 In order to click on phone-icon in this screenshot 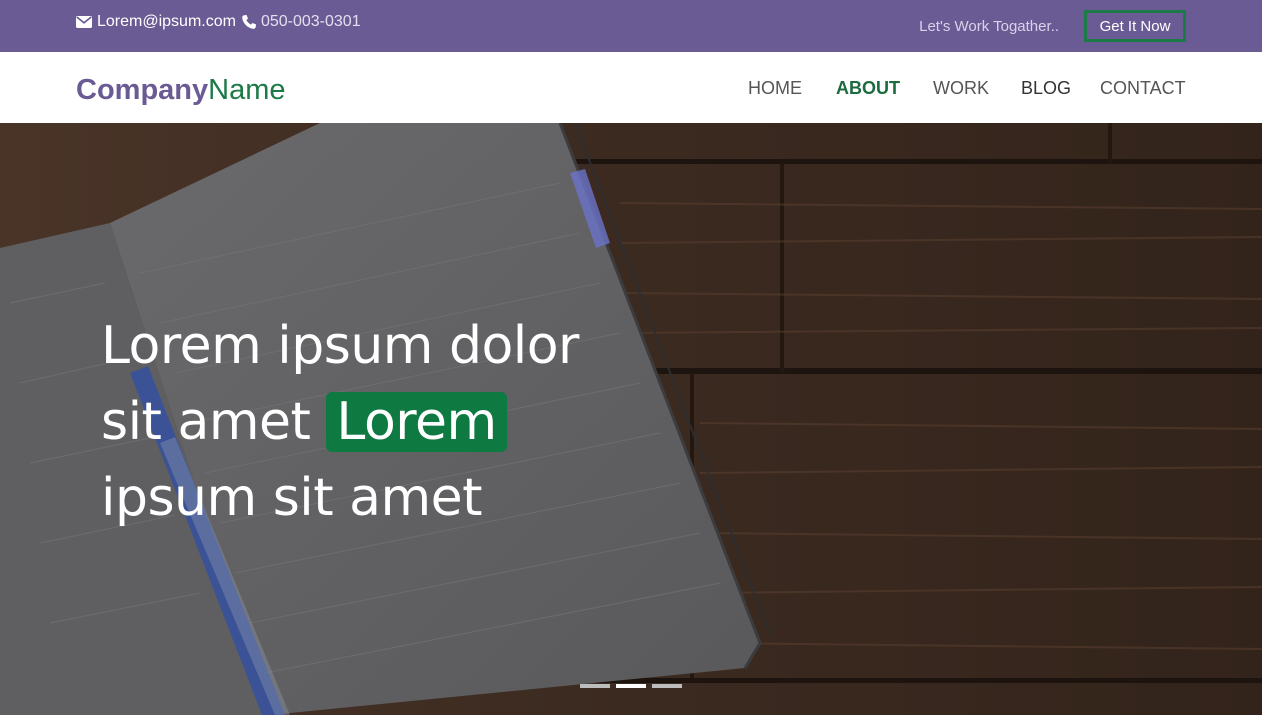, I will do `click(249, 22)`.